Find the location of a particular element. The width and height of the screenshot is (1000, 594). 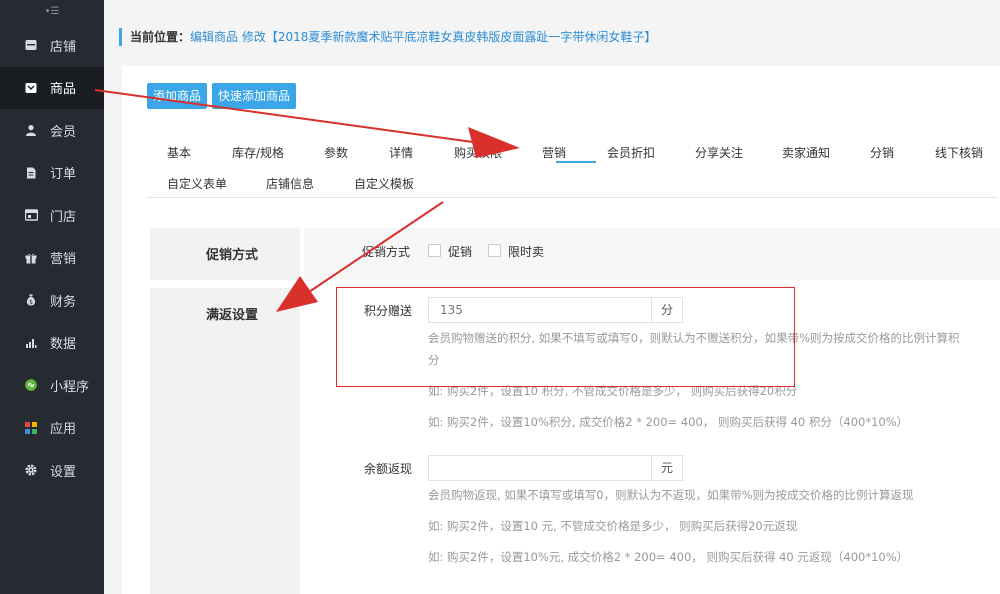

sidebar-item-mini-program: 小程序 is located at coordinates (52, 385).